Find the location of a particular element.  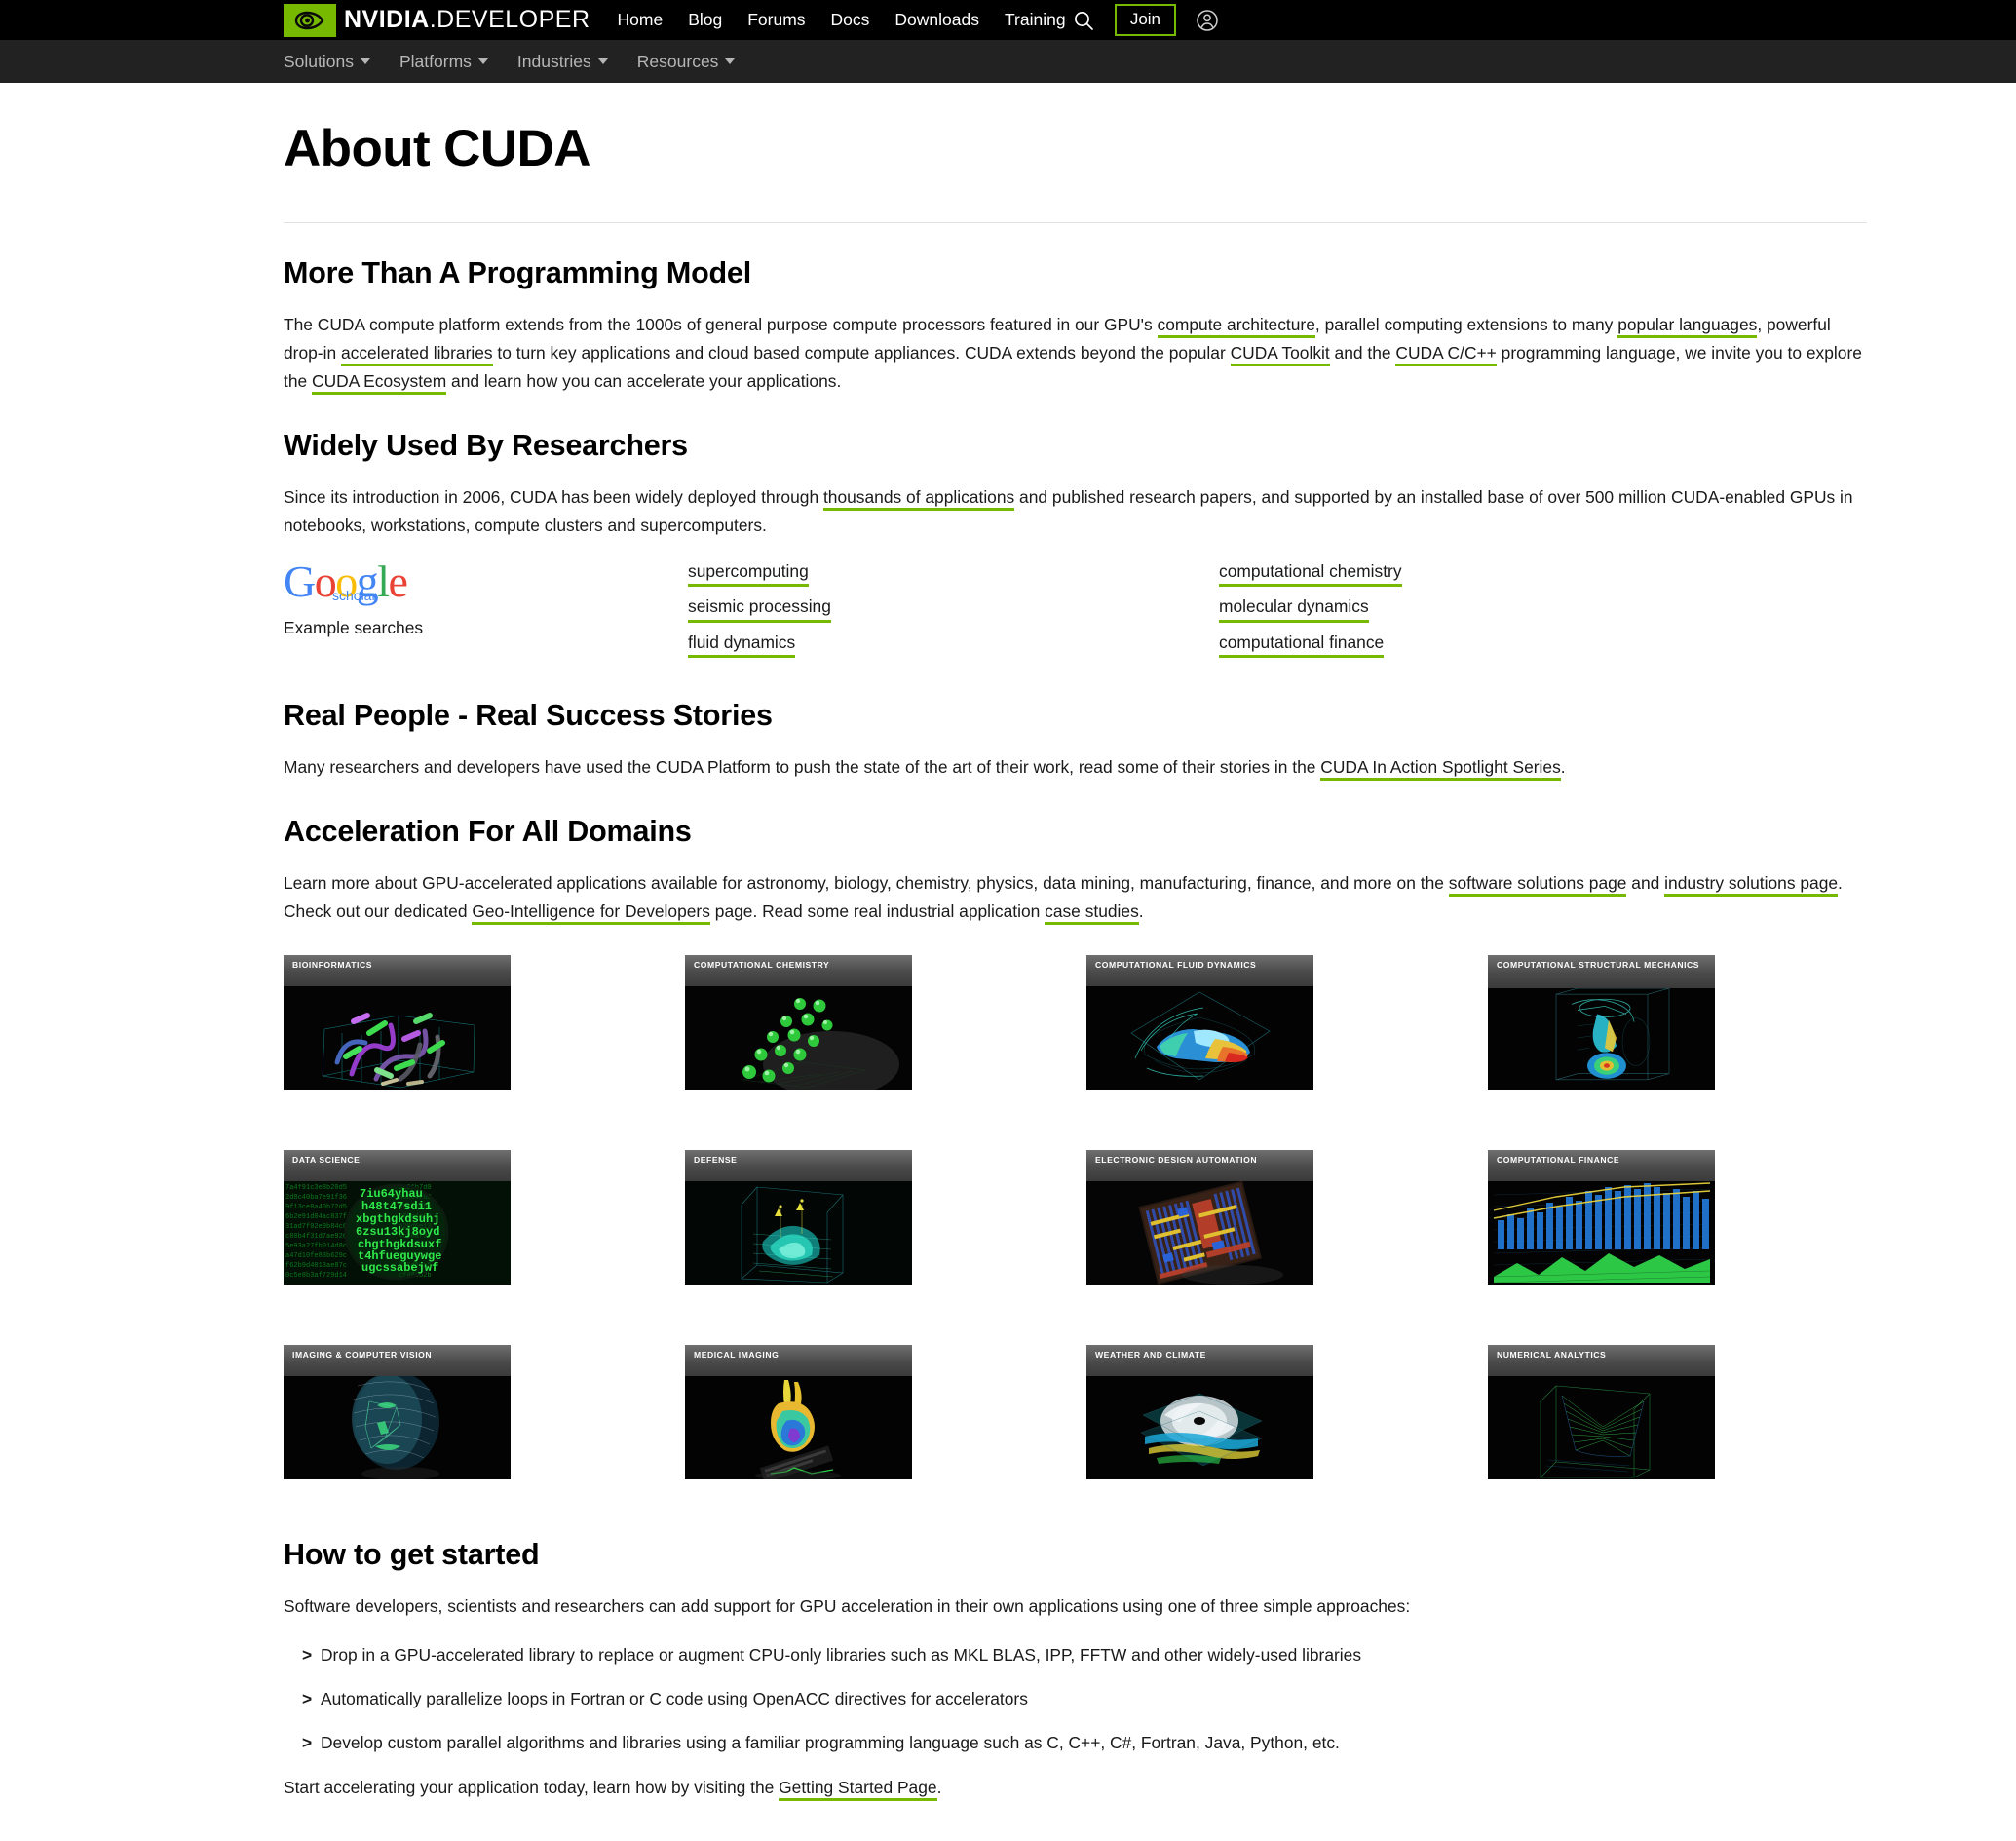

svg-text: a47d10fe83b629c is located at coordinates (316, 1256).